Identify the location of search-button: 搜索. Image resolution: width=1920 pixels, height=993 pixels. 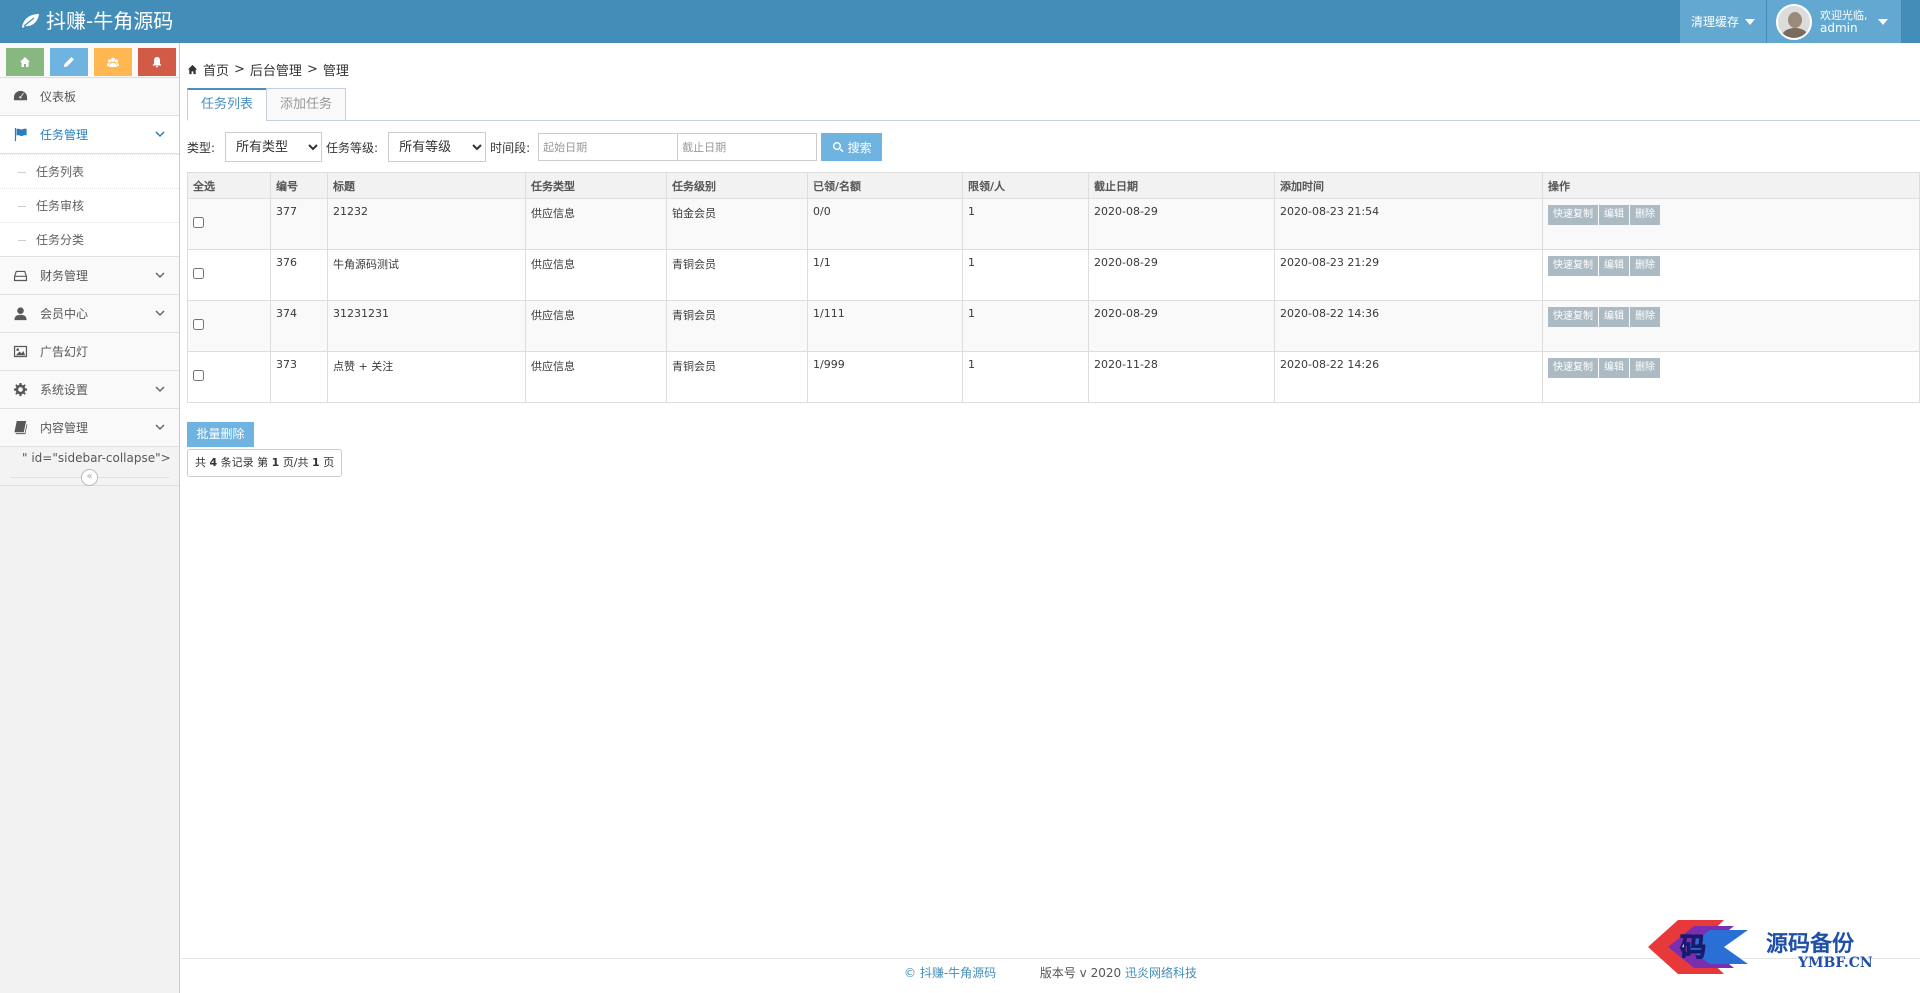
(852, 147).